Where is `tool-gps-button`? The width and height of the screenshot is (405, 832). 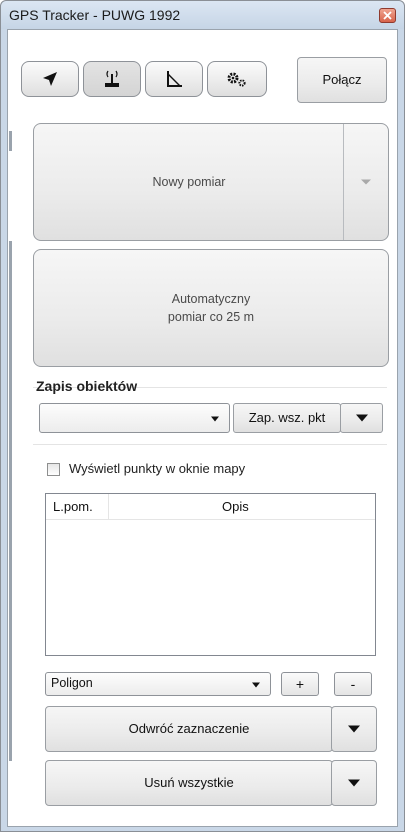 tool-gps-button is located at coordinates (112, 79).